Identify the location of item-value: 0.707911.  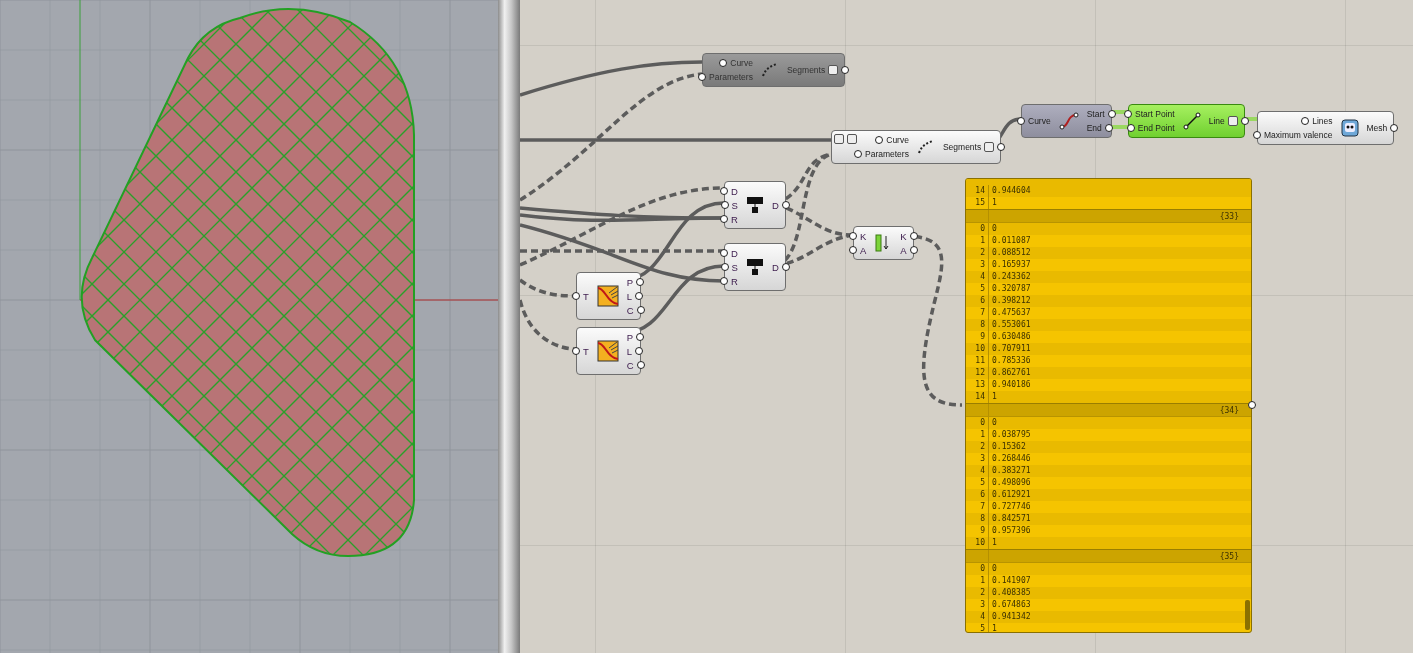
(1011, 349).